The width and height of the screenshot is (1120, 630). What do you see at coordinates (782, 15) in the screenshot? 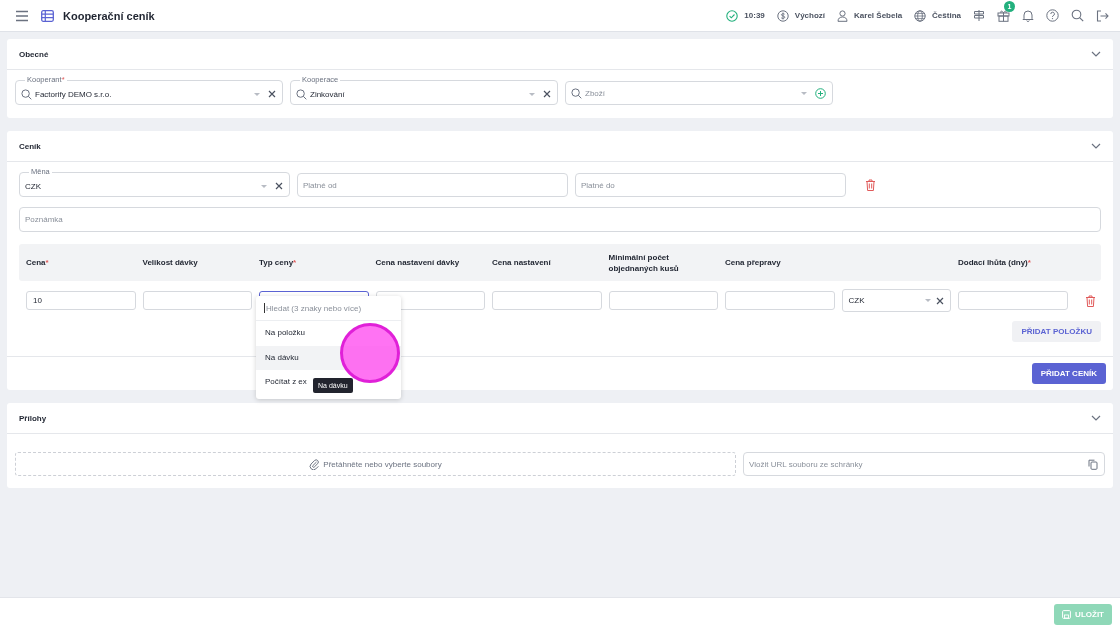
I see `dollar-icon` at bounding box center [782, 15].